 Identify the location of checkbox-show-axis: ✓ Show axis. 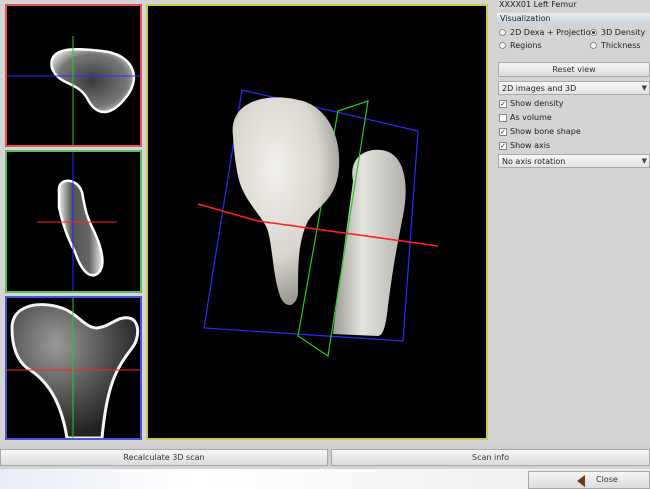
(524, 145).